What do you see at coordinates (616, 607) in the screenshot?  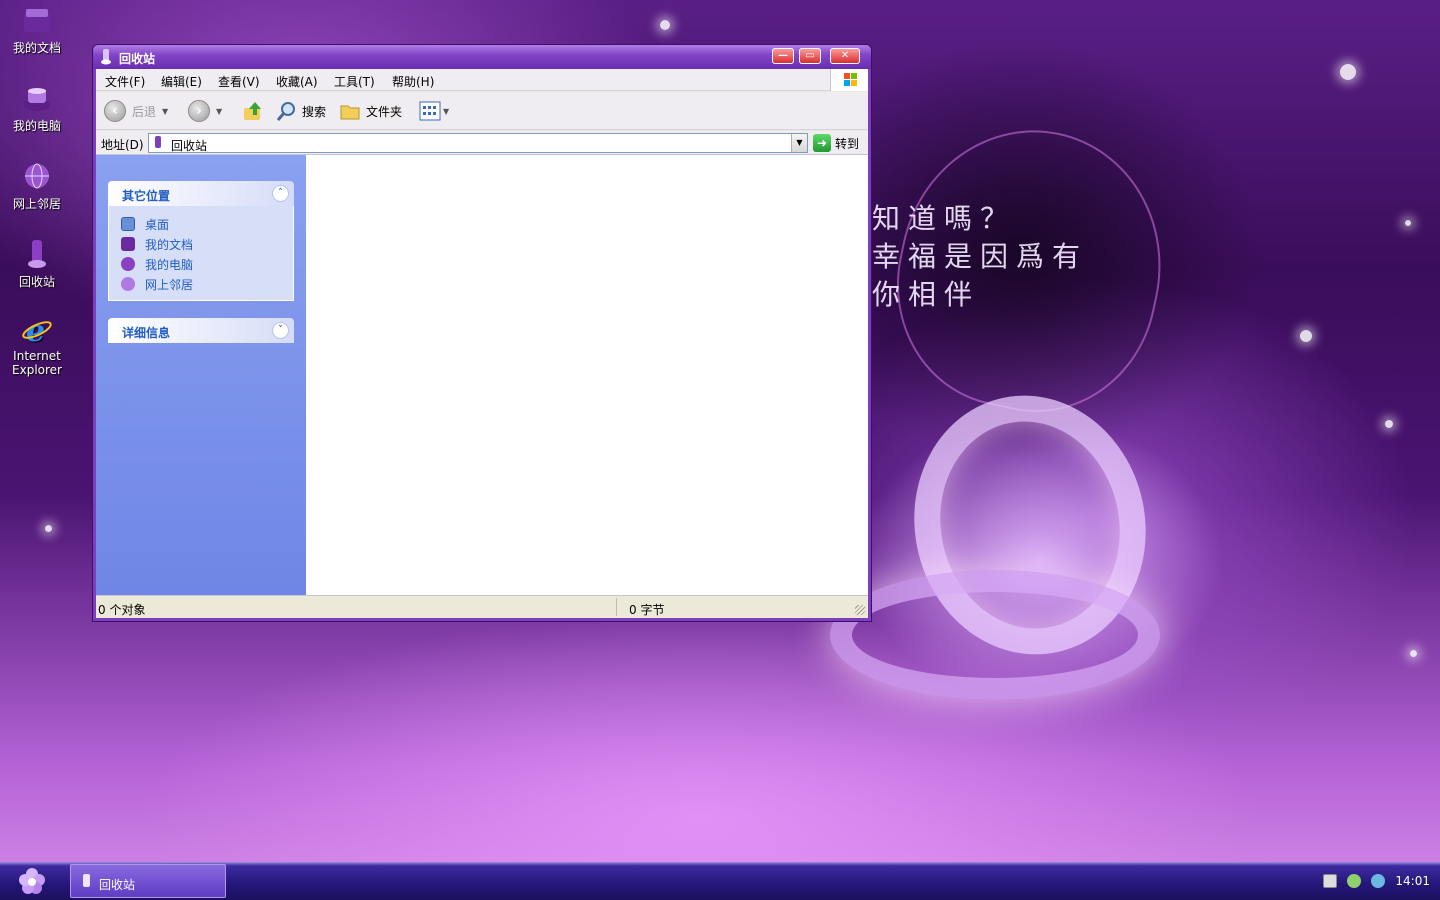 I see `status-divider` at bounding box center [616, 607].